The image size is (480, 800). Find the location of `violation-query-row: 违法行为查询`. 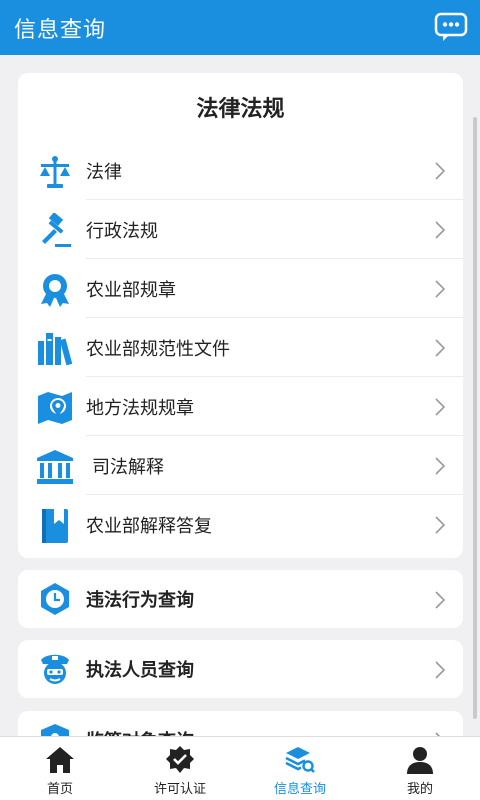

violation-query-row: 违法行为查询 is located at coordinates (240, 599).